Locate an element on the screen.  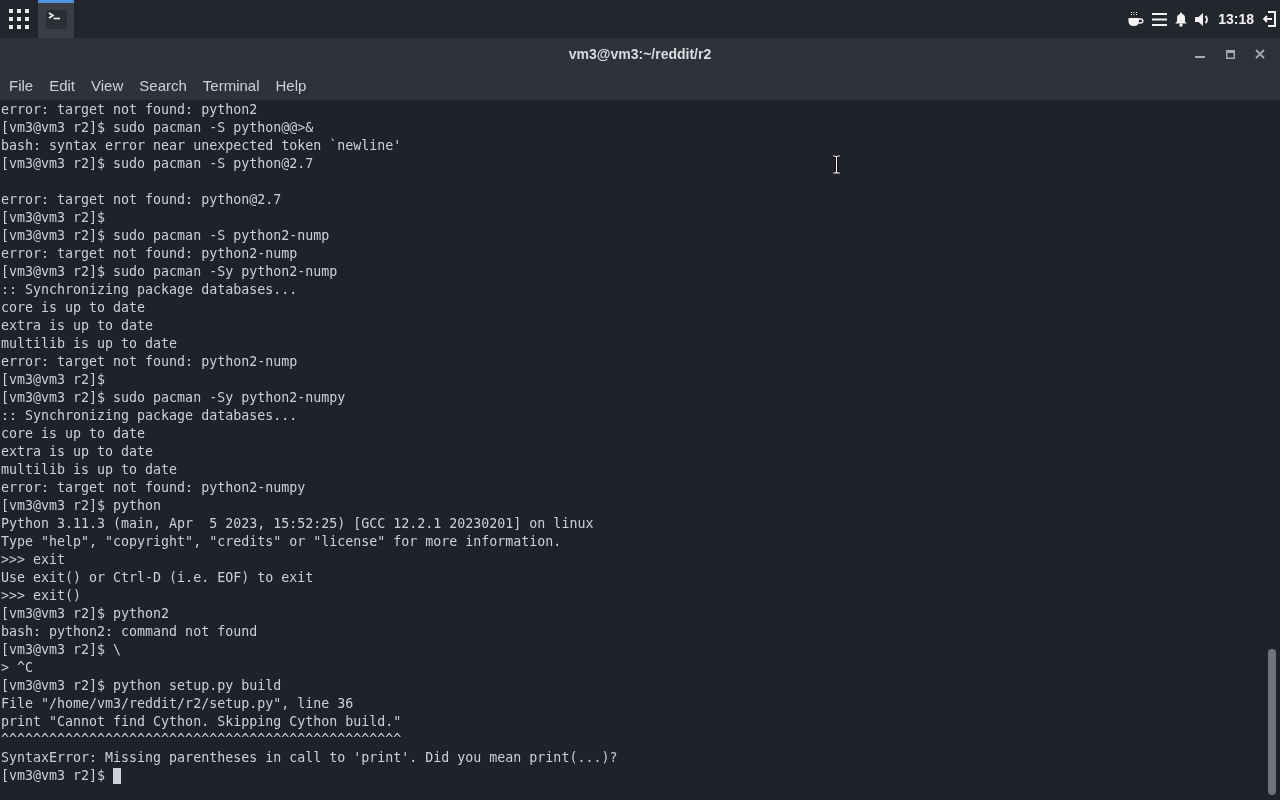
menu-item: Terminal is located at coordinates (231, 85).